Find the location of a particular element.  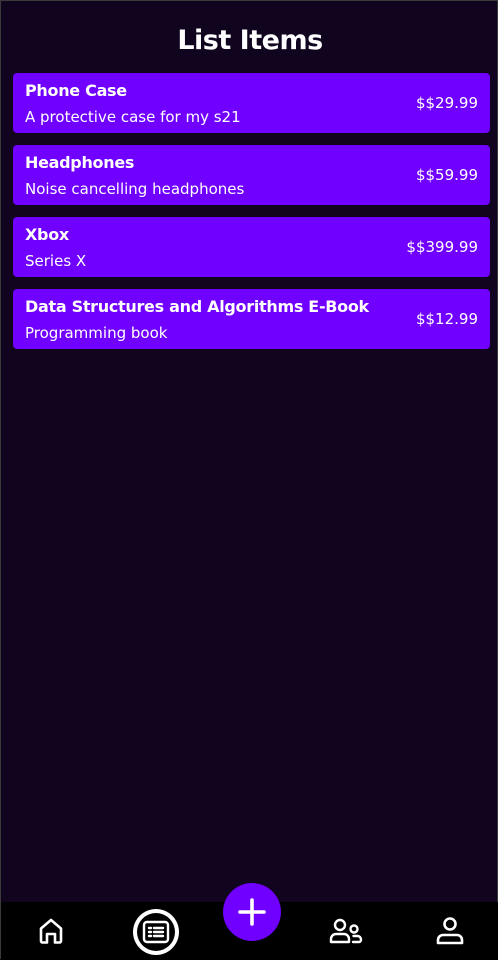

list-icon is located at coordinates (156, 932).